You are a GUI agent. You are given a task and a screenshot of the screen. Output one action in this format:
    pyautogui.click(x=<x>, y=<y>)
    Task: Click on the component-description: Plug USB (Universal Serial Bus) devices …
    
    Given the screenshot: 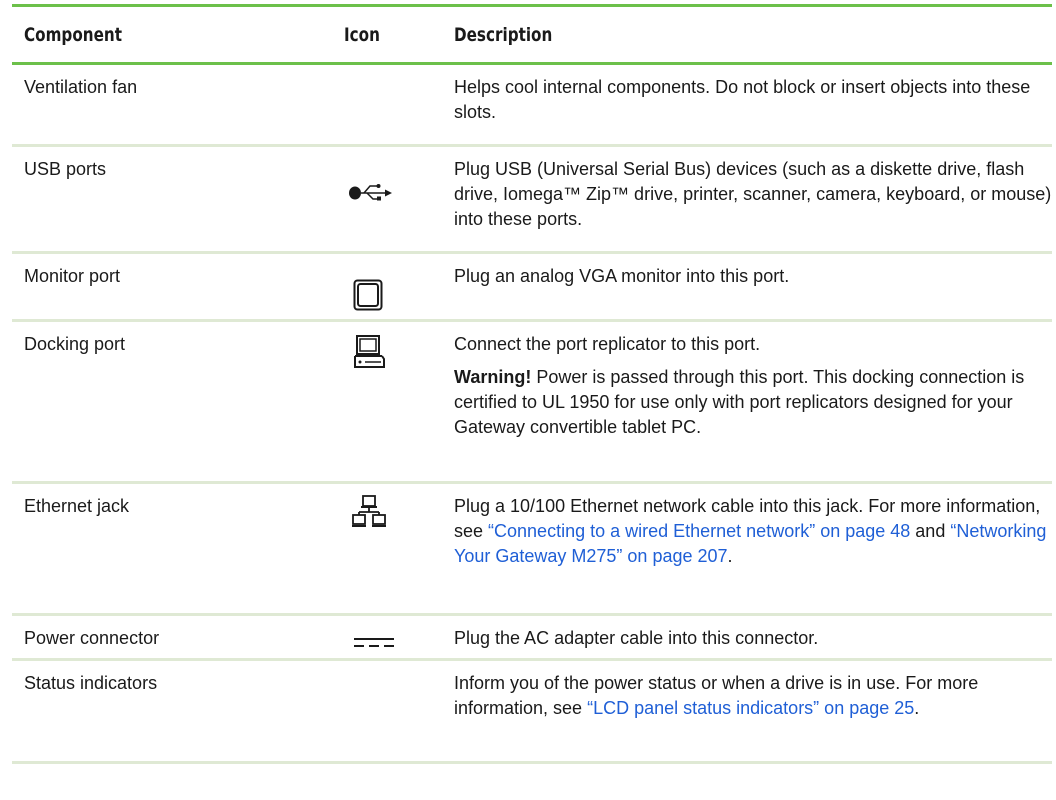 What is the action you would take?
    pyautogui.click(x=753, y=194)
    